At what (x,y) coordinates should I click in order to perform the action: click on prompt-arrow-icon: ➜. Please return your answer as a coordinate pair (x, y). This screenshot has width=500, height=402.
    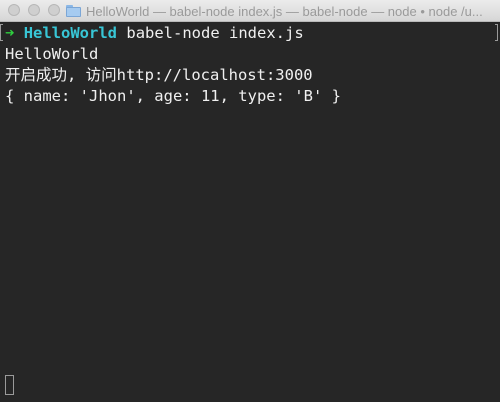
    Looking at the image, I should click on (10, 33).